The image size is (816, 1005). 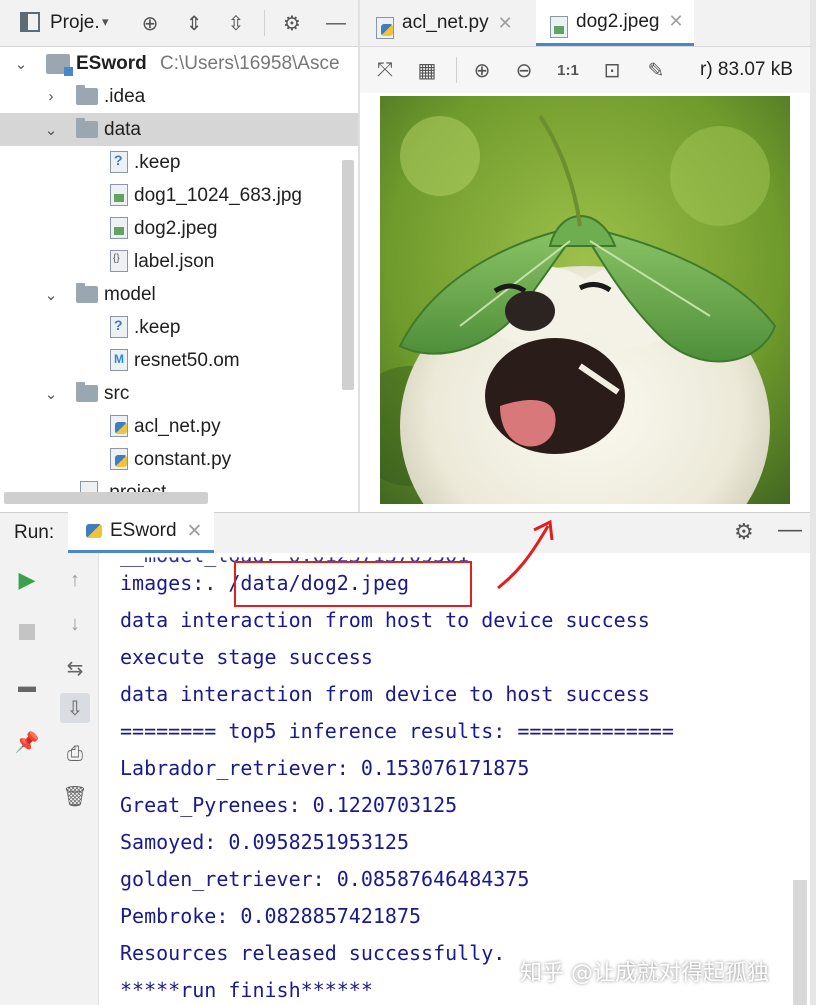 I want to click on chevron-right-icon: ›, so click(x=51, y=96).